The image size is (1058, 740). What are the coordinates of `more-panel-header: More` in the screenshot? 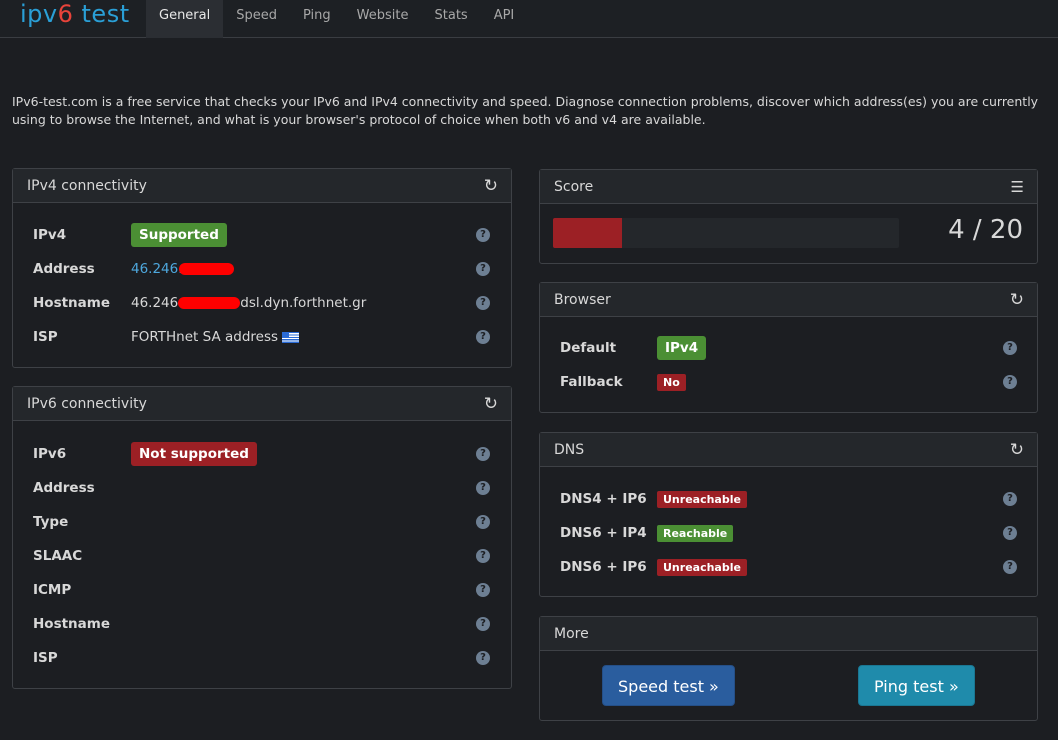 It's located at (788, 634).